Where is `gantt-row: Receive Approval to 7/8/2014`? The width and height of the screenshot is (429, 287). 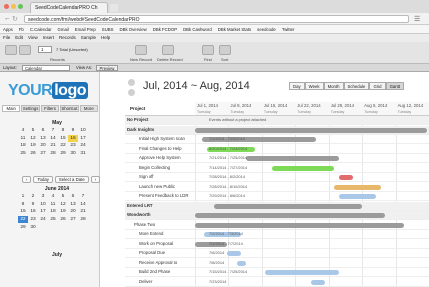
gantt-row: Receive Approval to 7/8/2014 is located at coordinates (277, 263).